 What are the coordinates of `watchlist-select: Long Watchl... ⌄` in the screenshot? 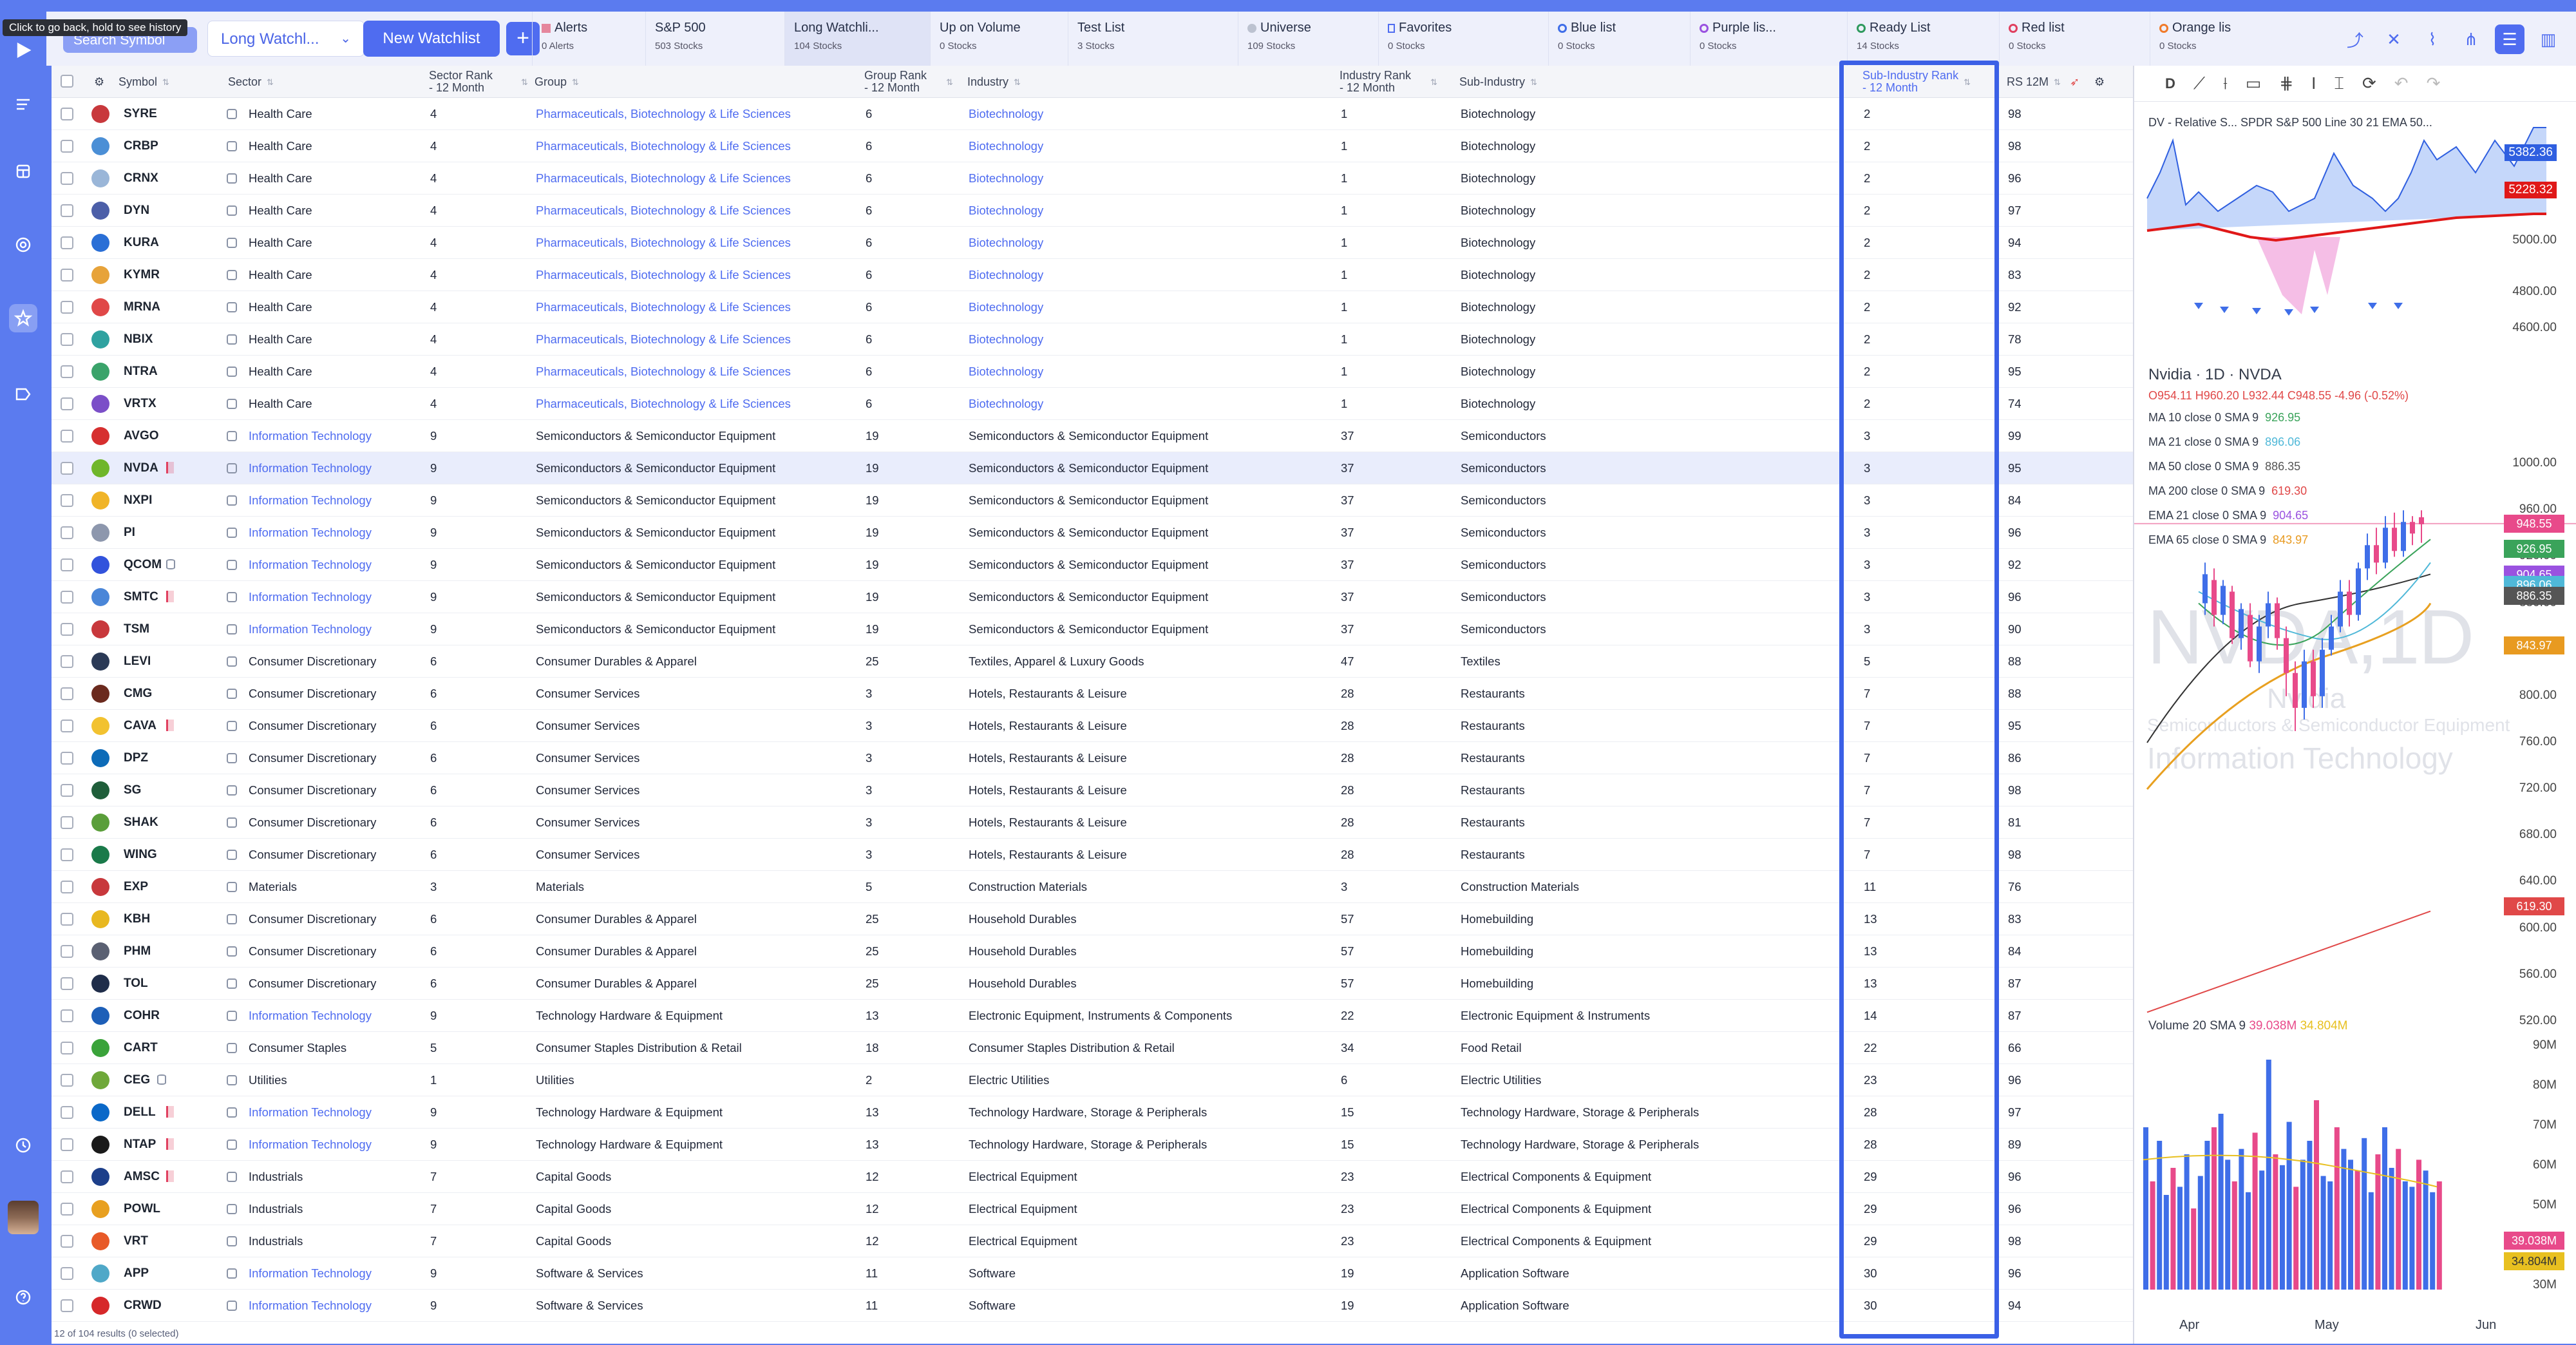 It's located at (286, 39).